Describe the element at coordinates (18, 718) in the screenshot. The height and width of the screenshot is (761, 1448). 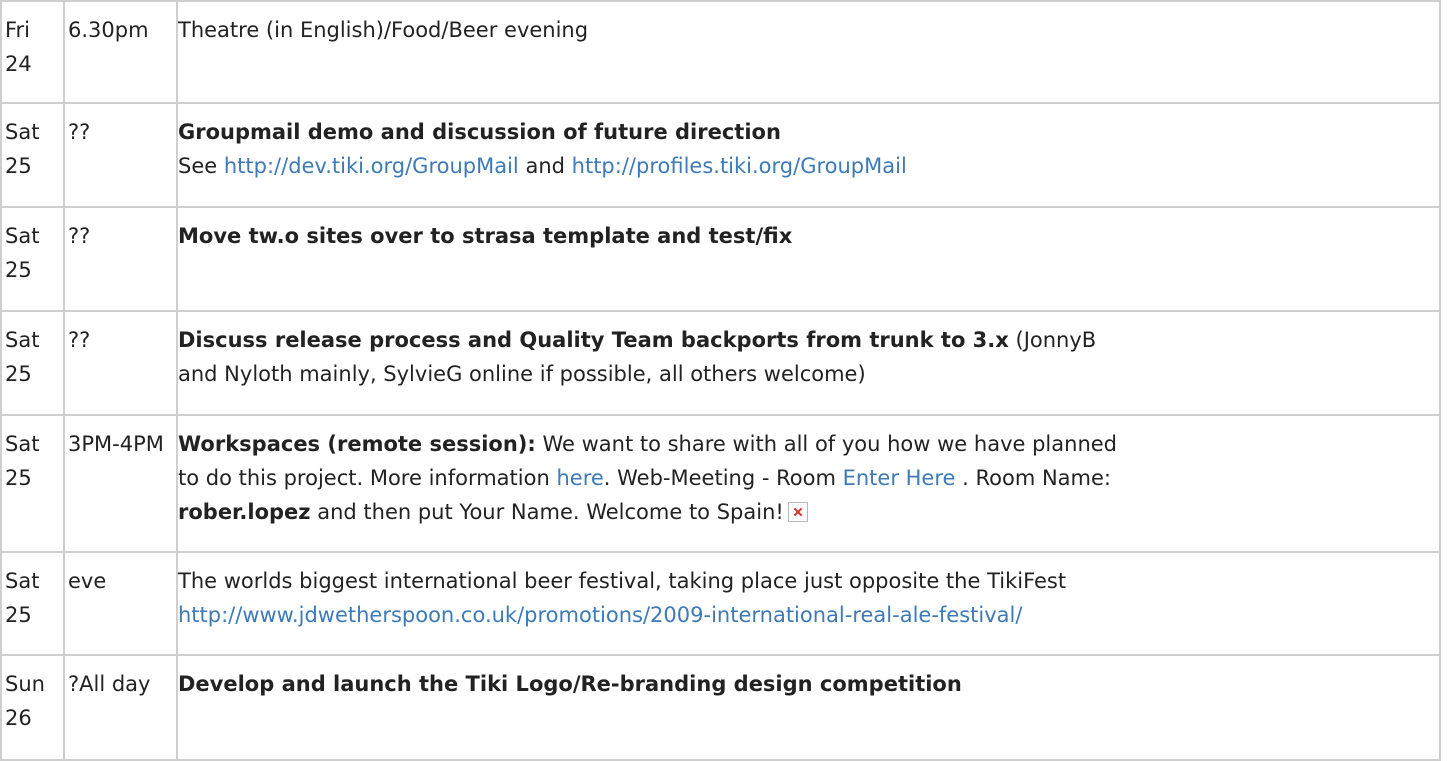
I see `day-date: 26` at that location.